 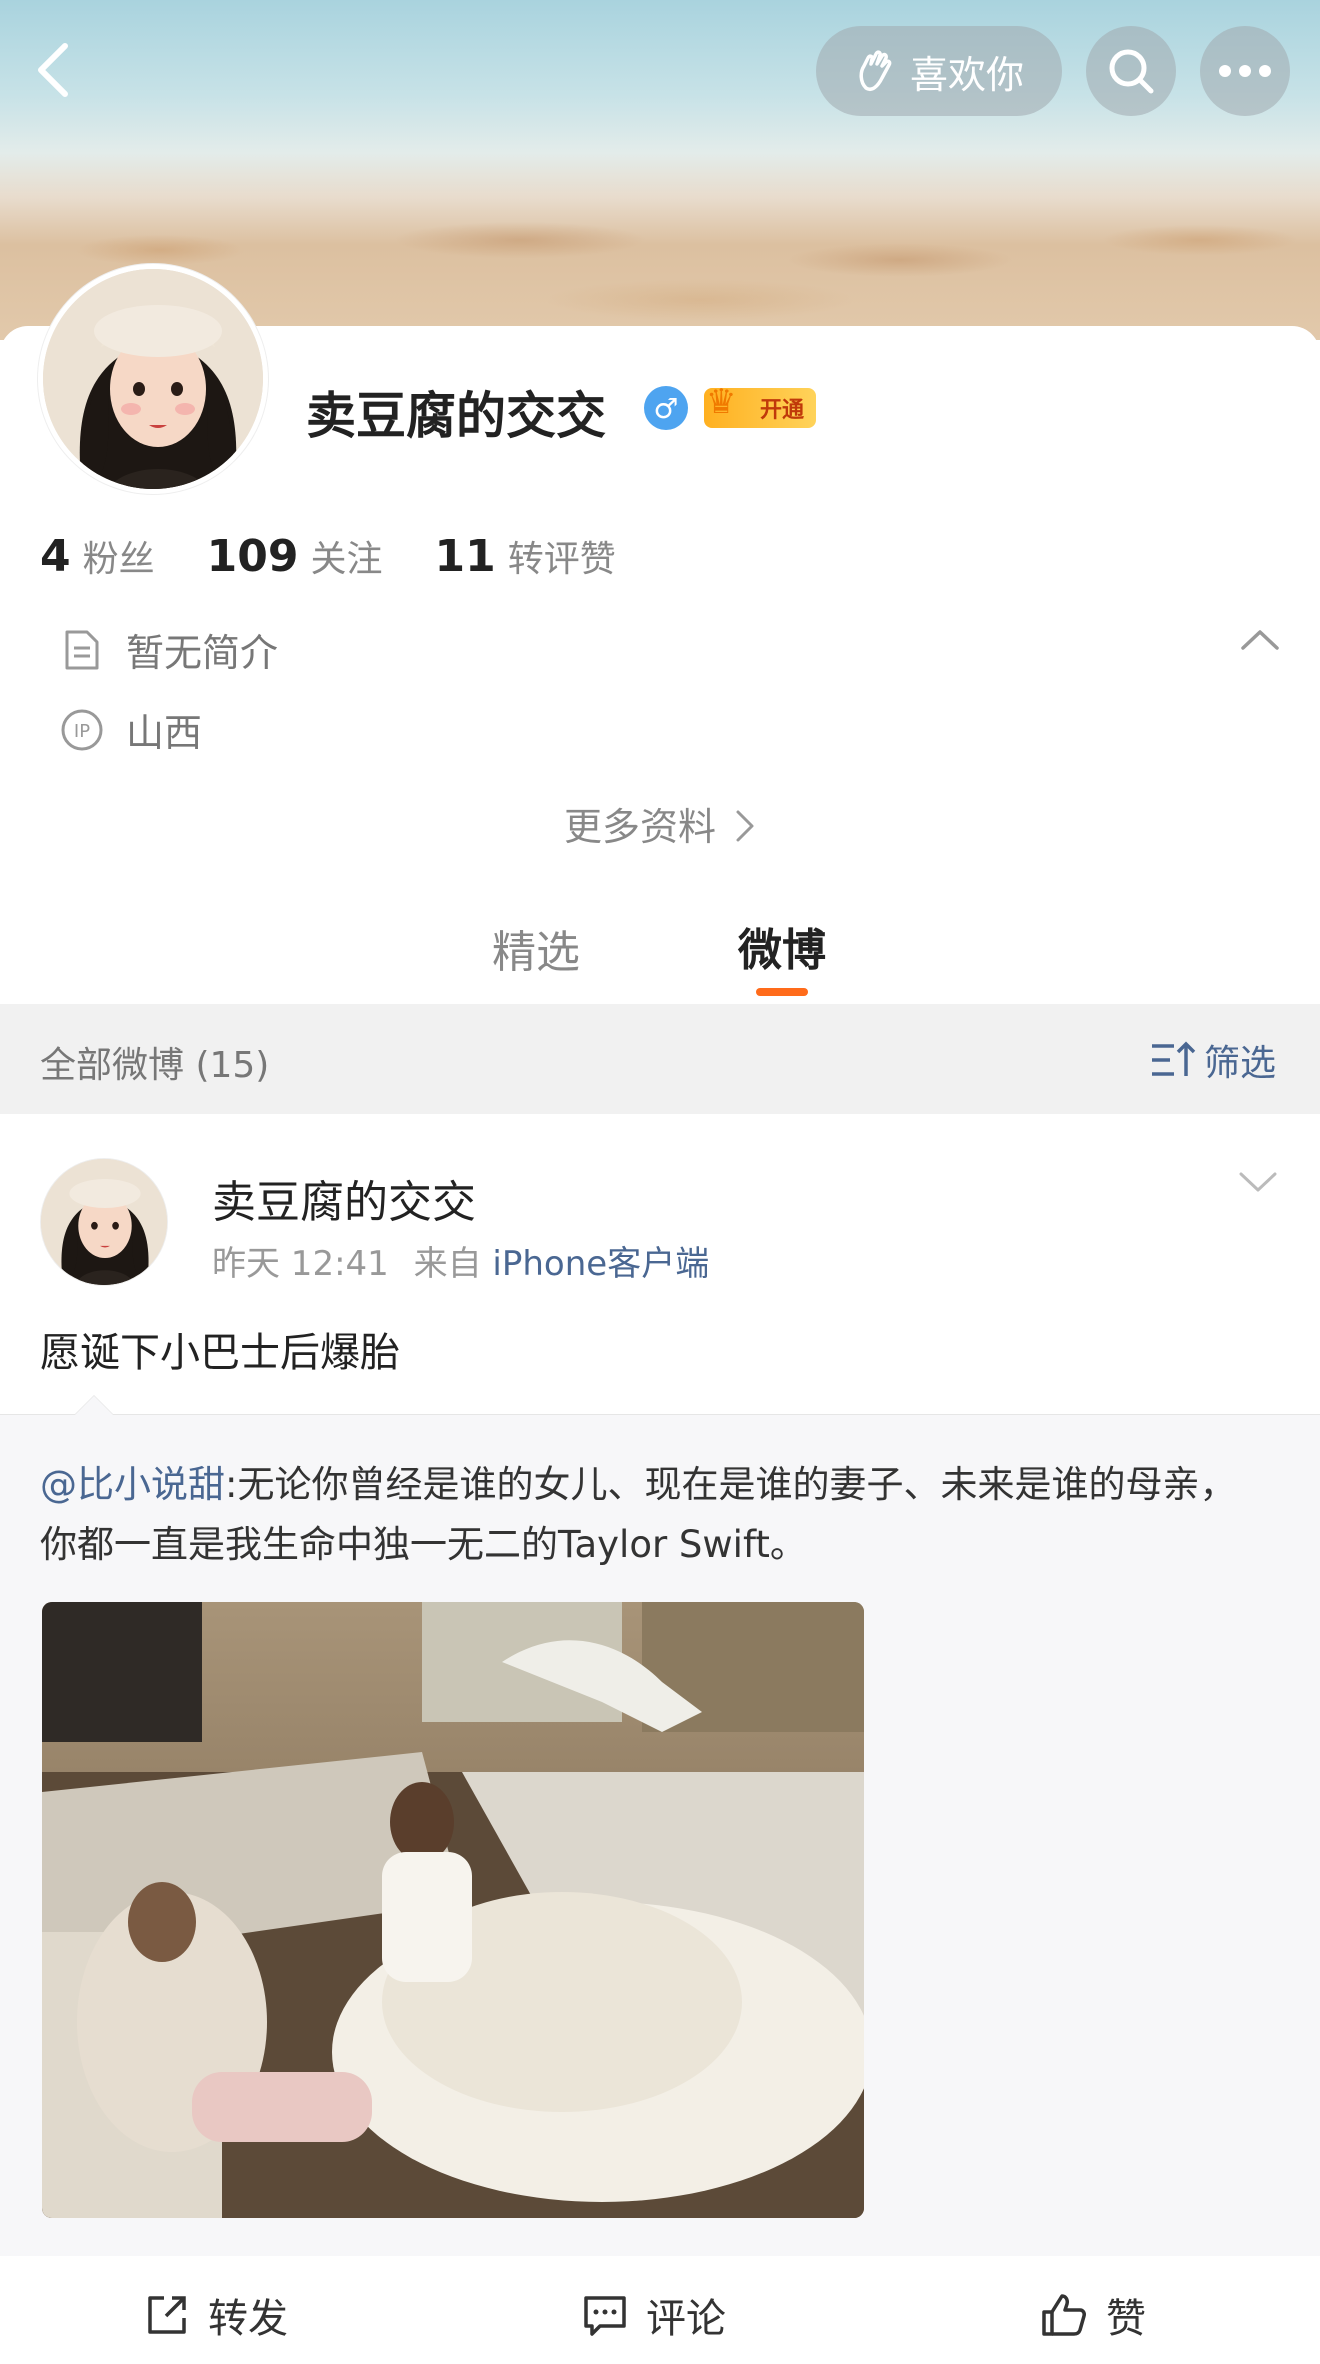 What do you see at coordinates (346, 559) in the screenshot?
I see `stat-label: 关注` at bounding box center [346, 559].